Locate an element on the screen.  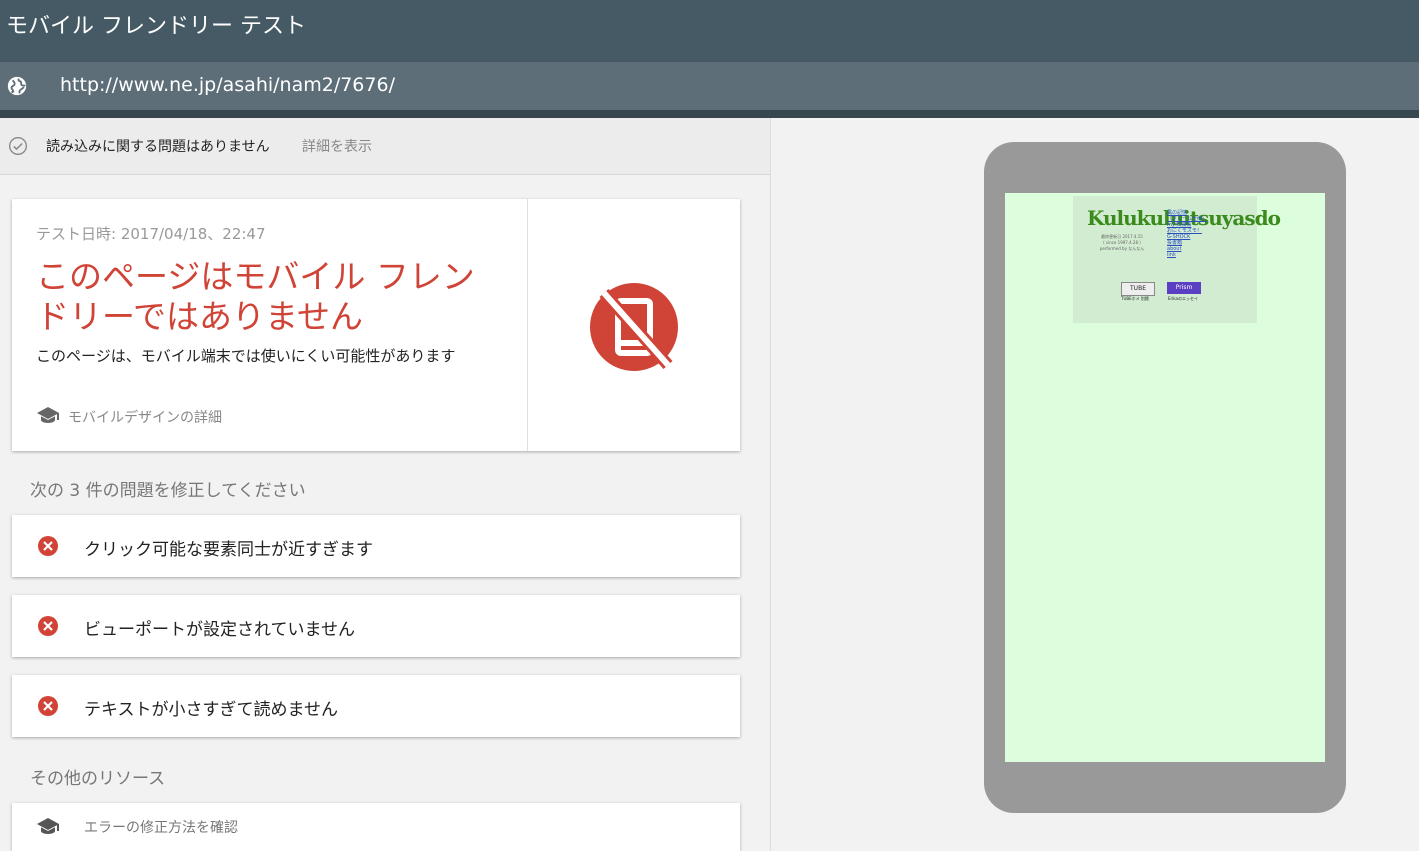
app-title: モバイル フレンドリー テスト is located at coordinates (156, 26).